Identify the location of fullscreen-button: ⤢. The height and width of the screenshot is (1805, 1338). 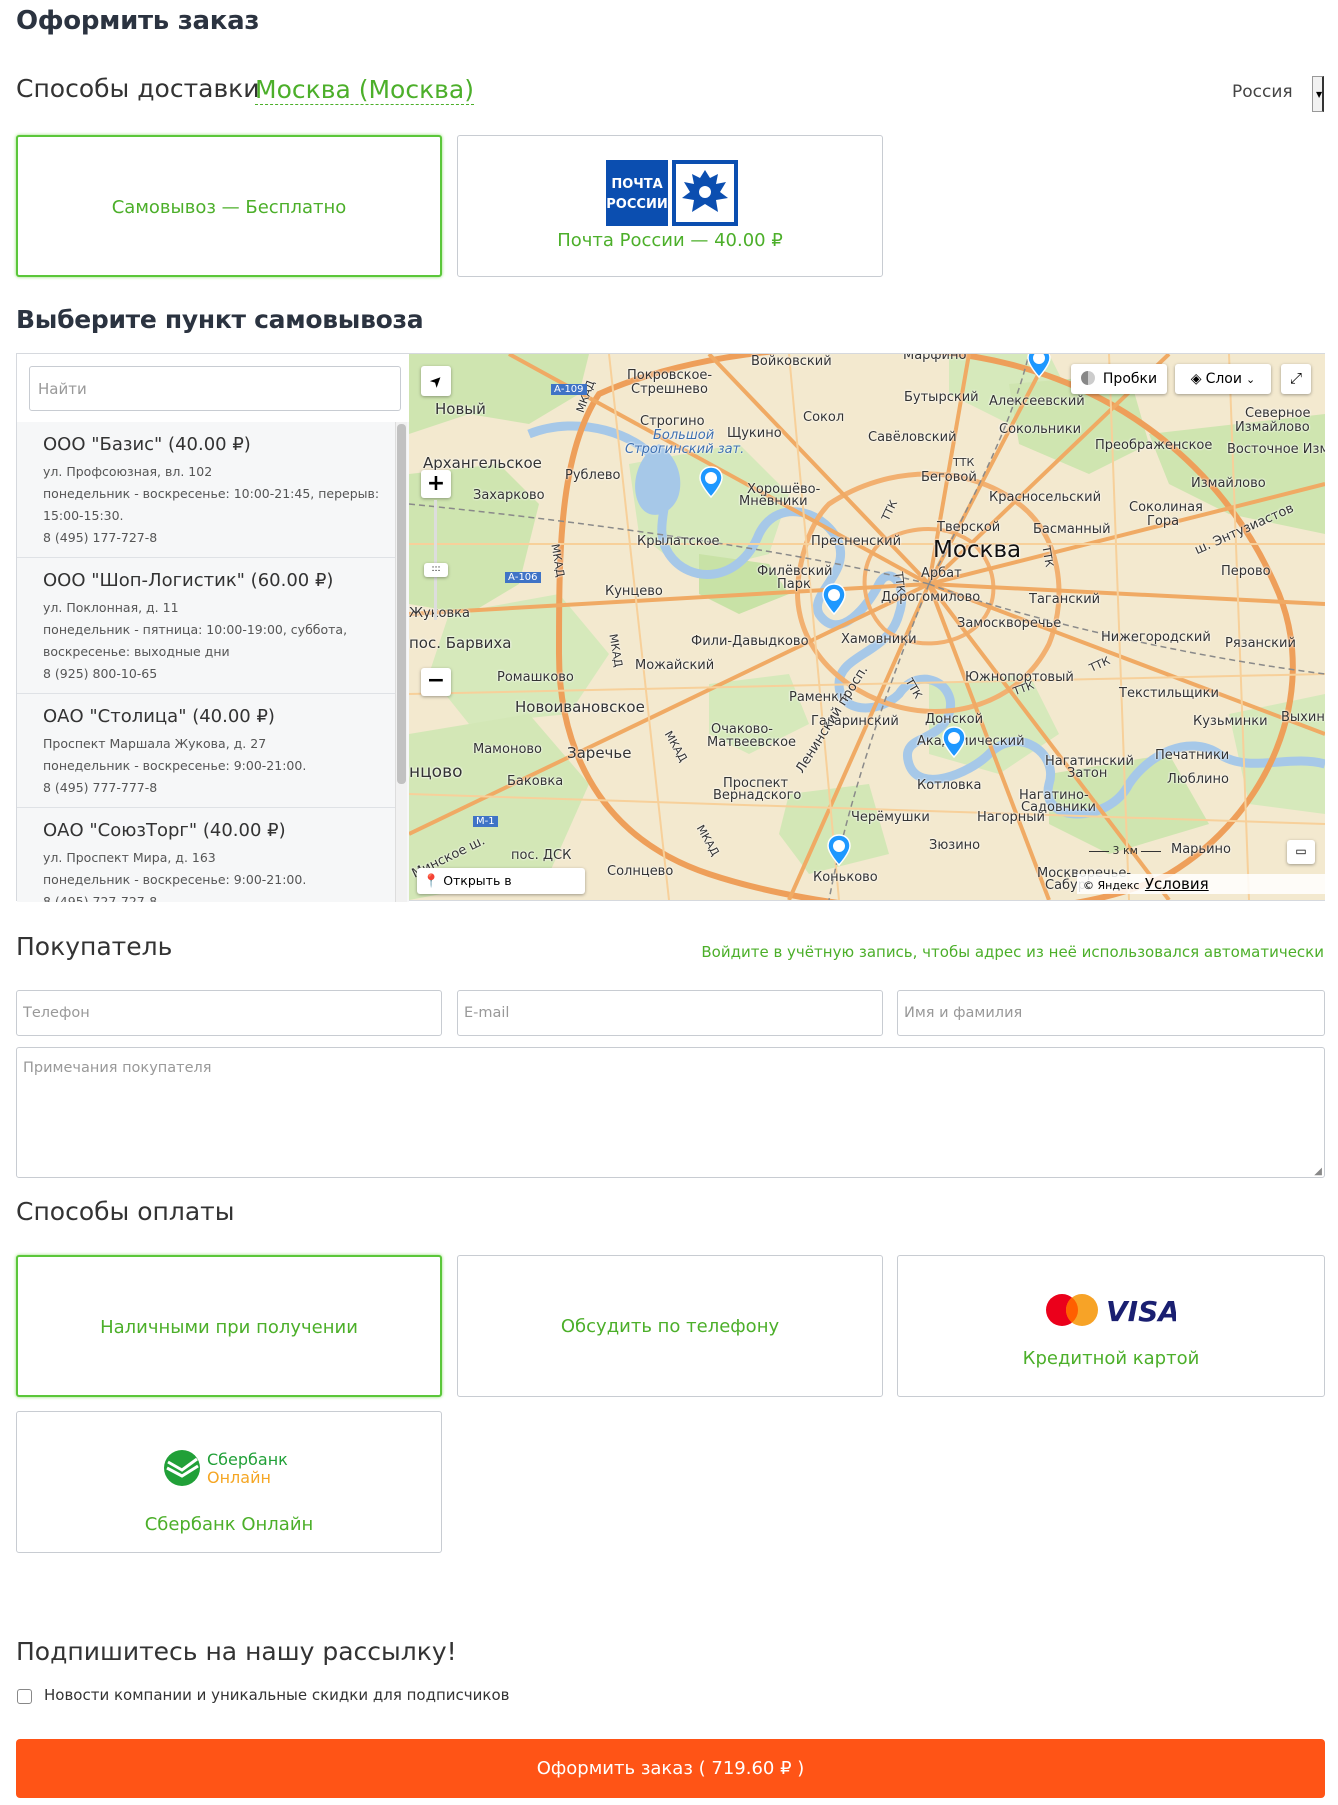
(1296, 379).